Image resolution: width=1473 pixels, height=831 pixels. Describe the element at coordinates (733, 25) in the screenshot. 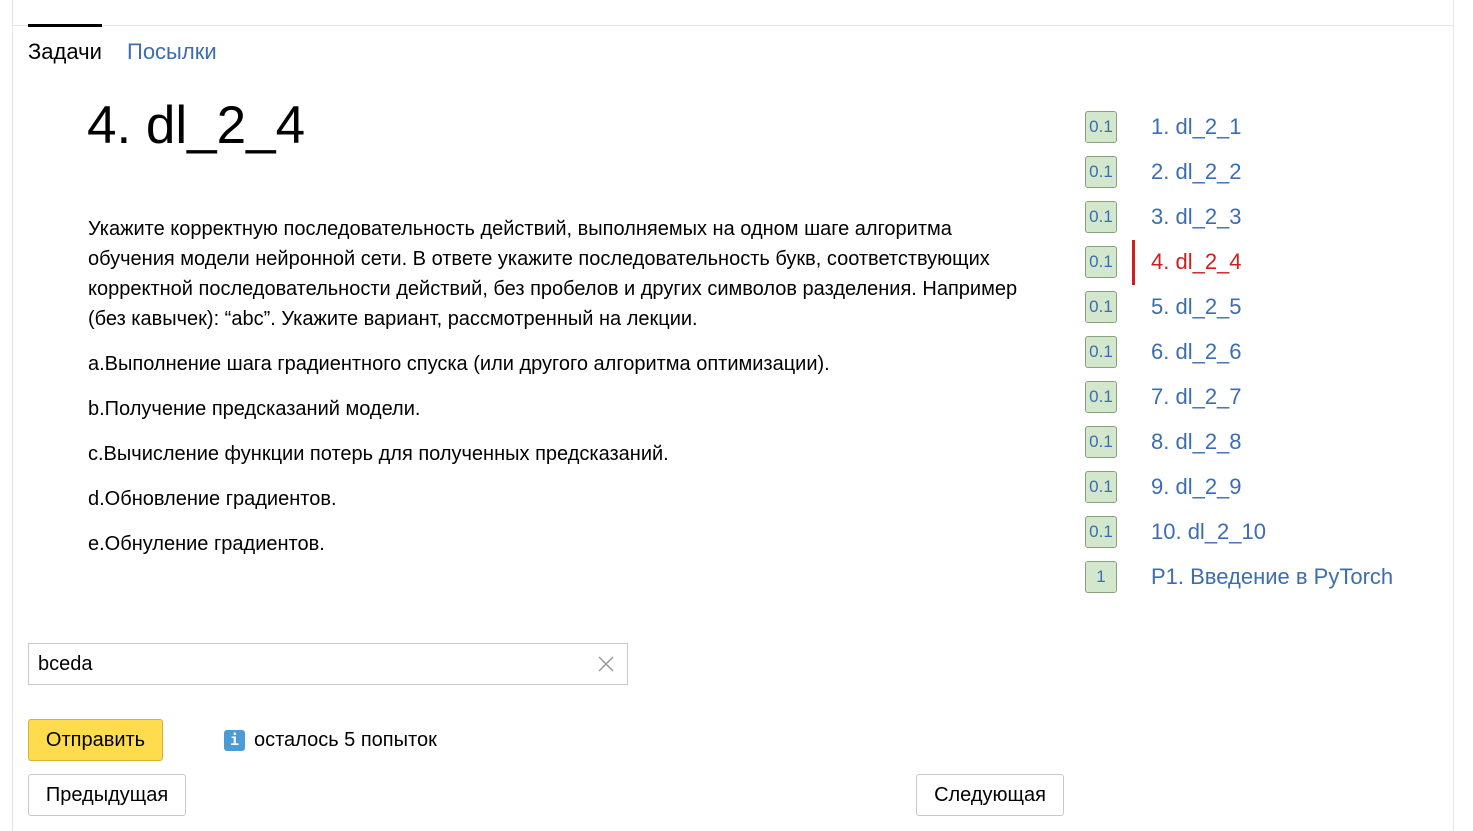

I see `header-divider` at that location.